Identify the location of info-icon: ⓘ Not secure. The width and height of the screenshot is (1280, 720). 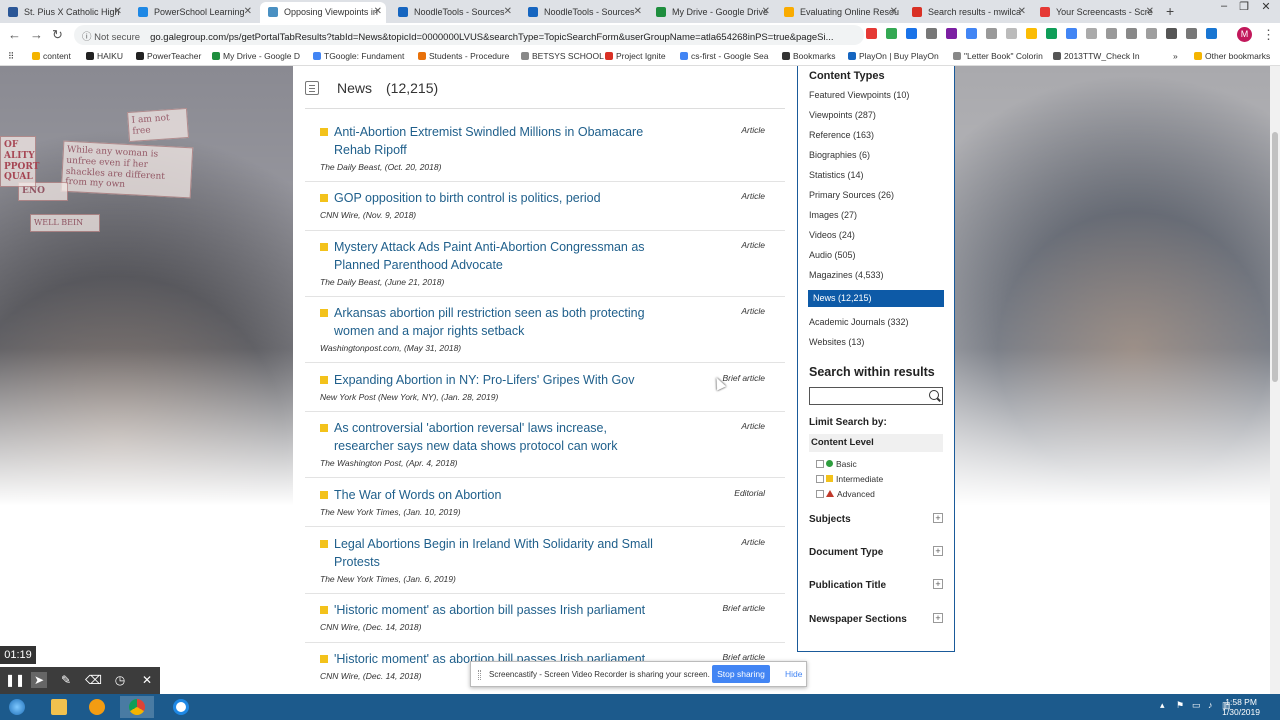
(111, 37).